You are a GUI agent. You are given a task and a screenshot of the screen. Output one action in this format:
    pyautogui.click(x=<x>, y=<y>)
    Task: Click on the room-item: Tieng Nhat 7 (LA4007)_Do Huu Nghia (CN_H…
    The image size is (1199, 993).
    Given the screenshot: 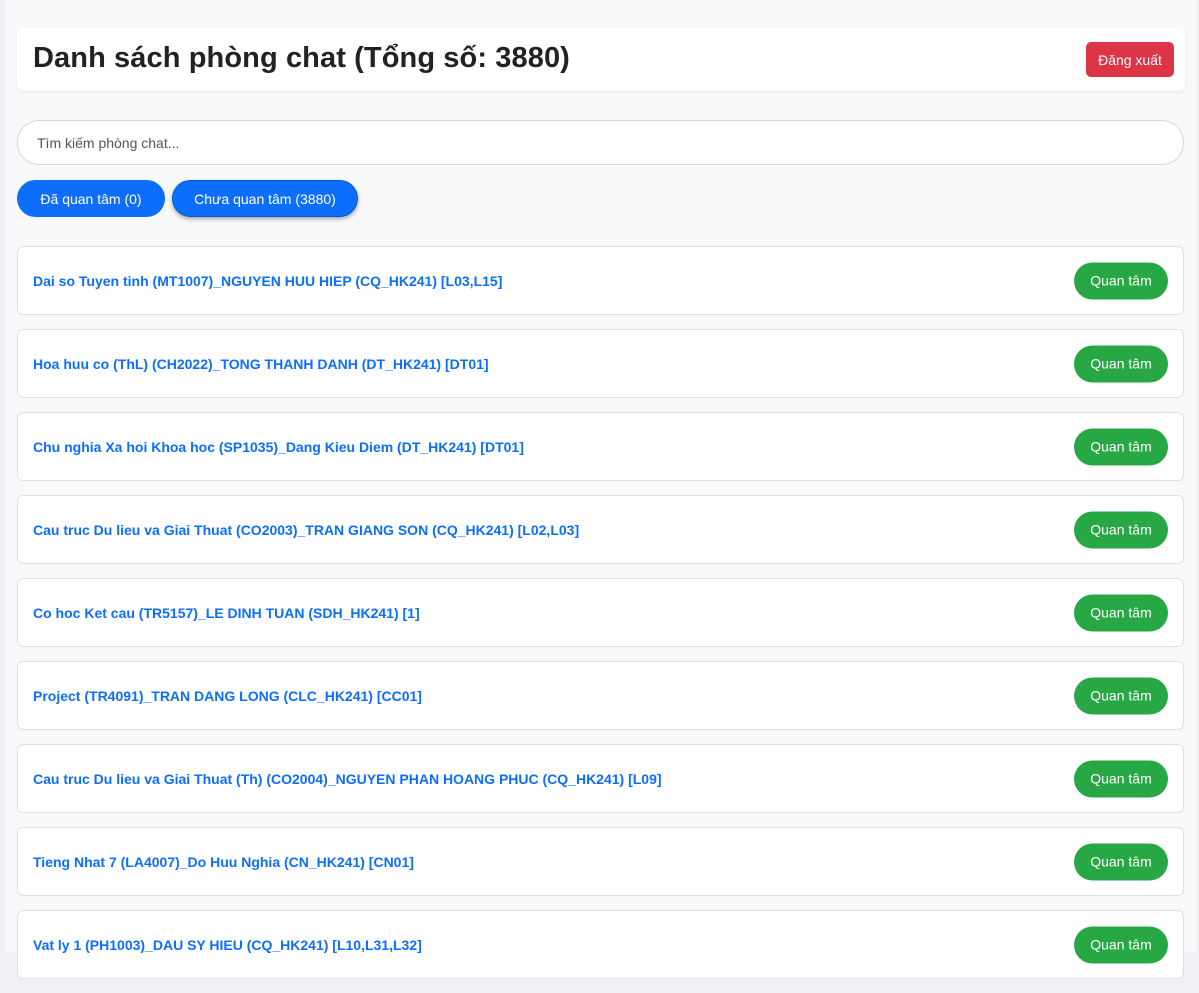 What is the action you would take?
    pyautogui.click(x=600, y=861)
    